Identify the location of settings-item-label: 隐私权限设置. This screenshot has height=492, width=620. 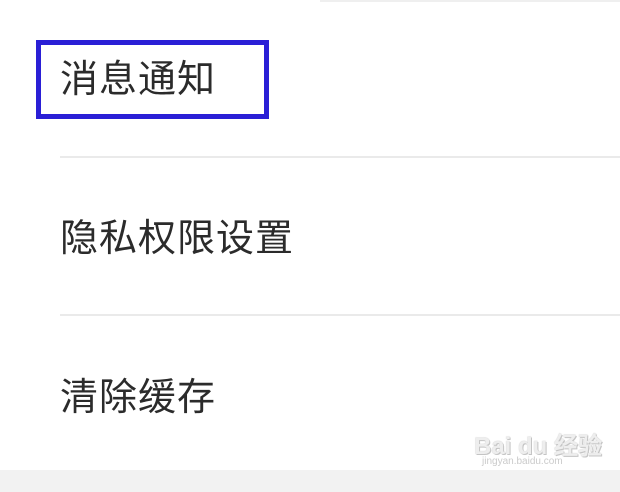
(177, 238).